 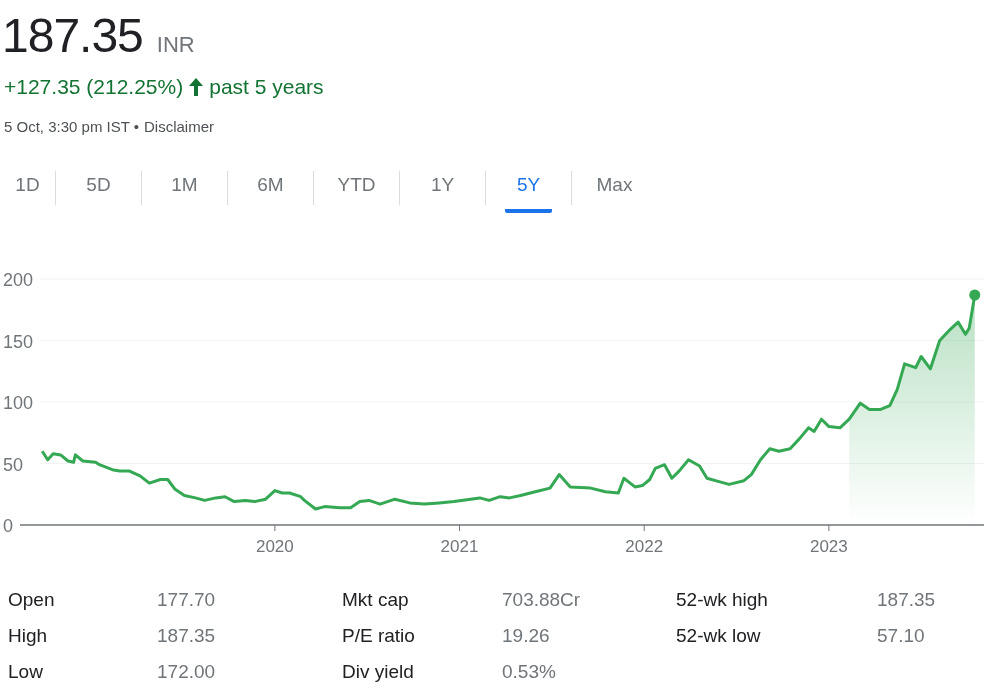 What do you see at coordinates (529, 672) in the screenshot?
I see `stat-value: 0.53%` at bounding box center [529, 672].